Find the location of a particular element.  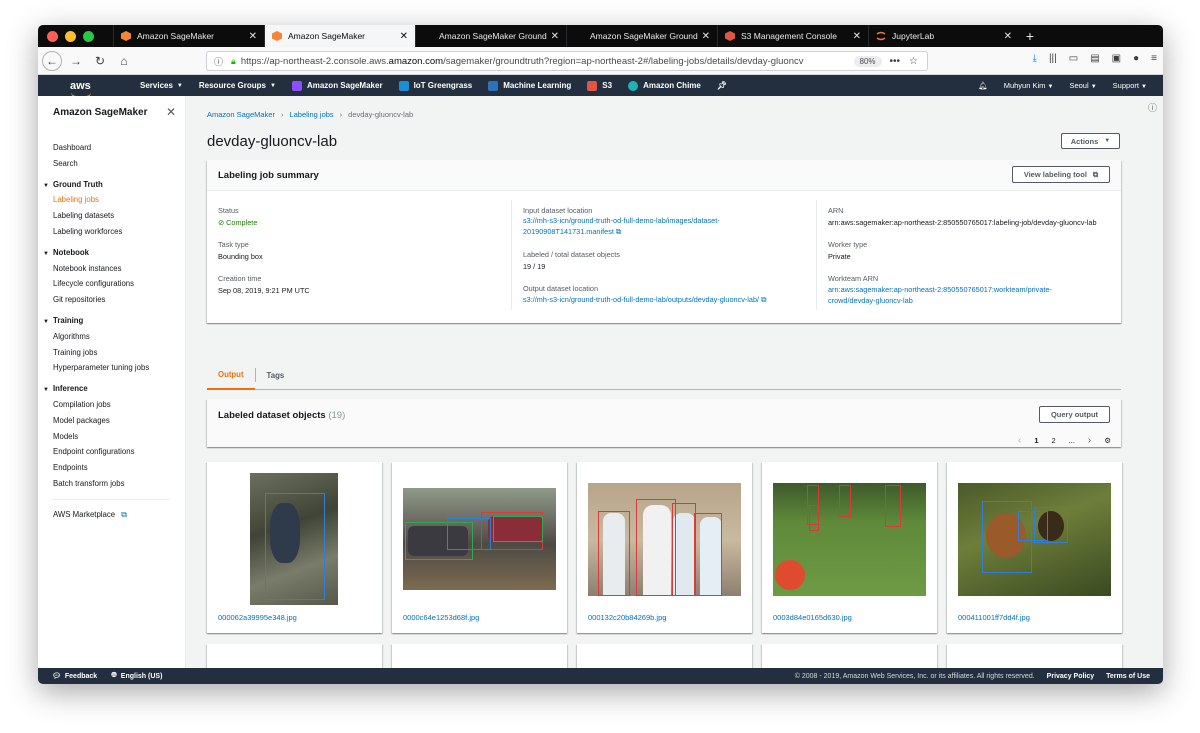

browser-tab: S3 Management Console ✕ is located at coordinates (792, 36).